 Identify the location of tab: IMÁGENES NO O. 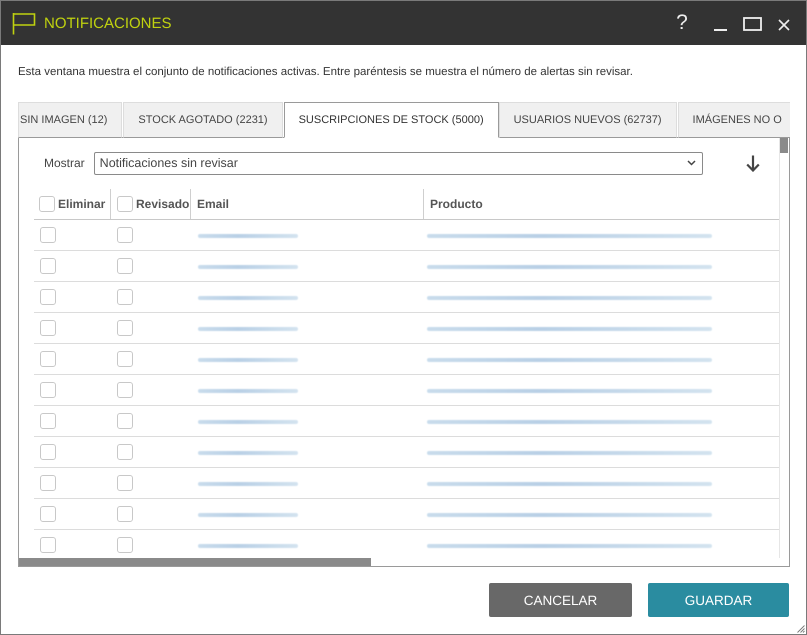
(734, 120).